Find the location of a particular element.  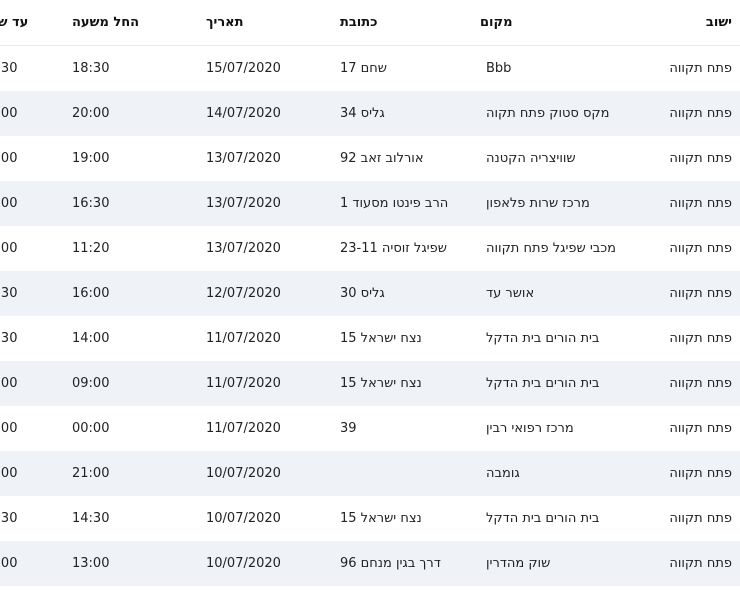

cell-date: 12/07/2020 is located at coordinates (268, 293).